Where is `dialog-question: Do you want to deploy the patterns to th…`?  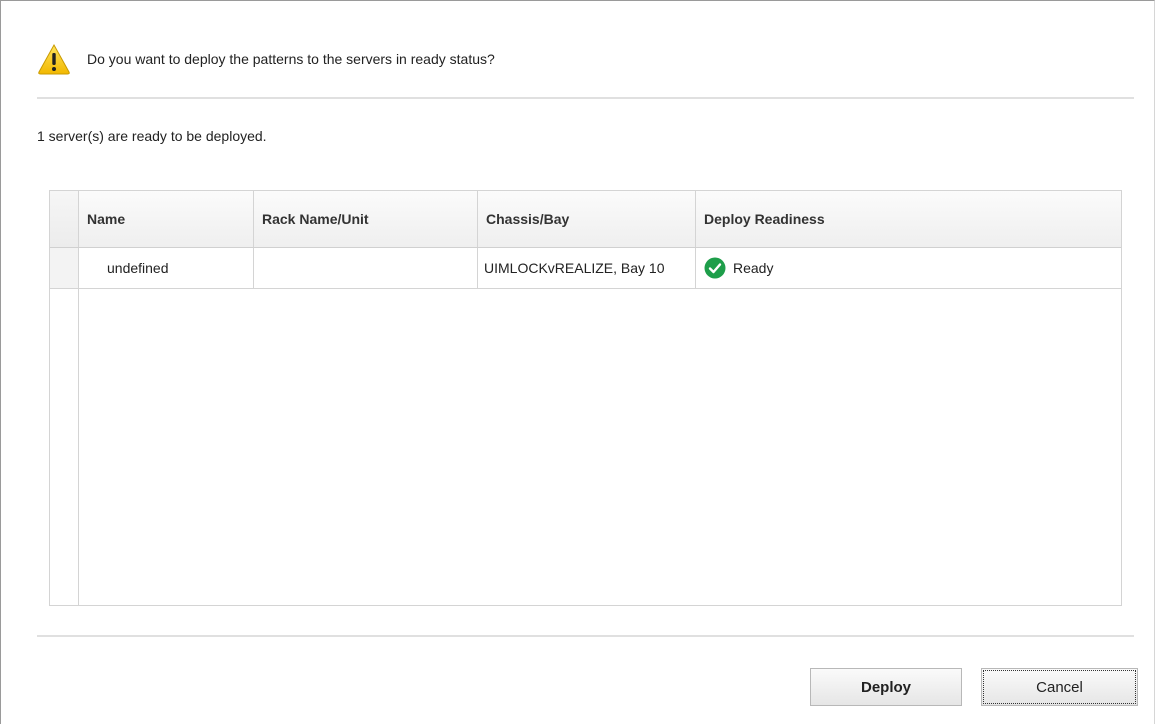
dialog-question: Do you want to deploy the patterns to th… is located at coordinates (291, 59).